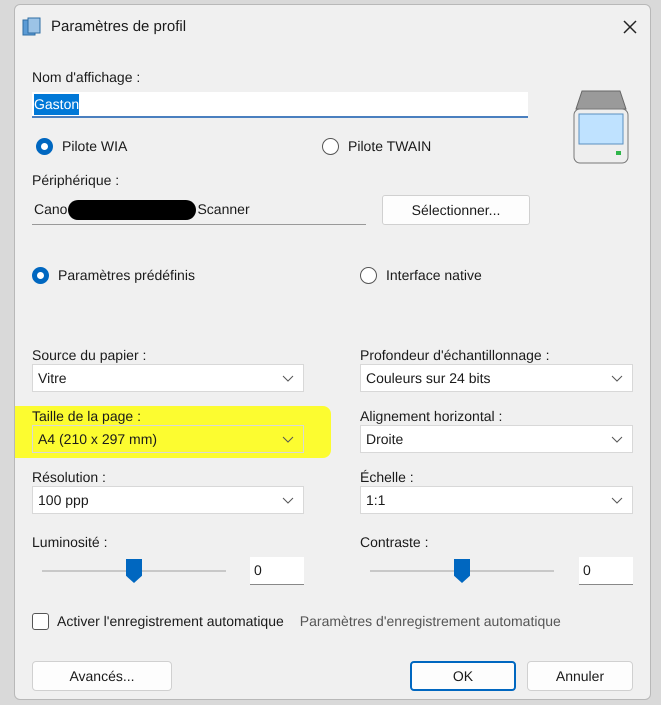  I want to click on dropdown: 100 ppp, so click(168, 500).